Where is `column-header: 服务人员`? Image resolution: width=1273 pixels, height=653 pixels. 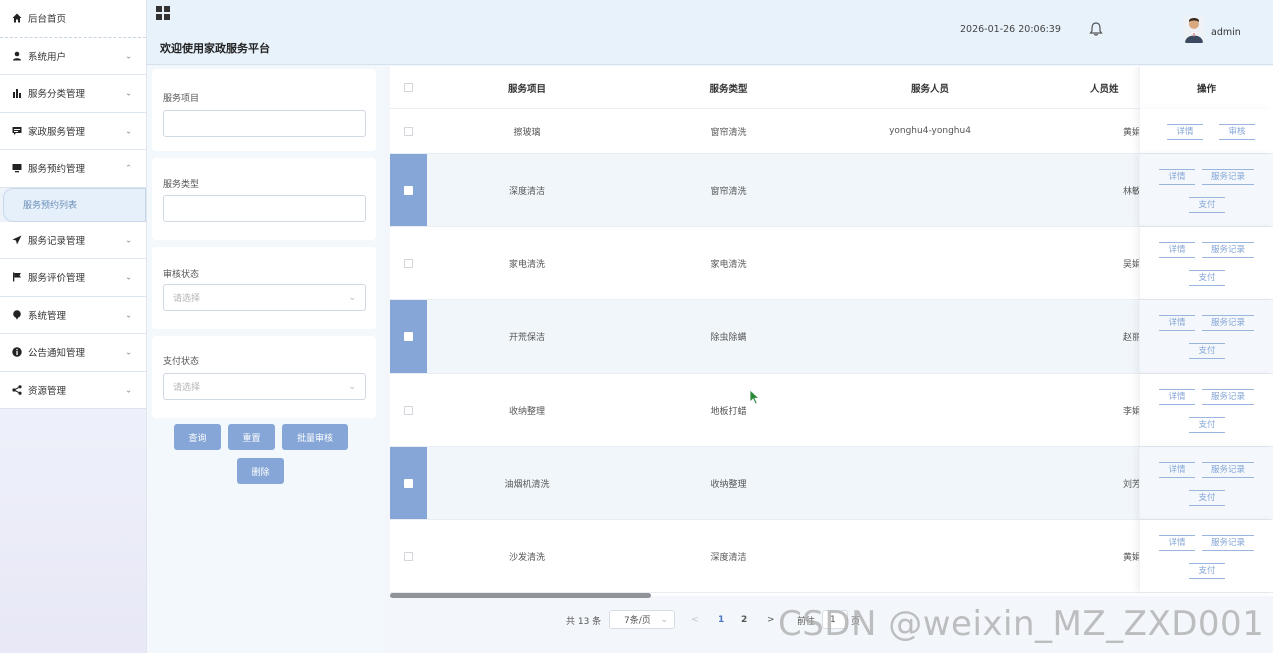
column-header: 服务人员 is located at coordinates (930, 87).